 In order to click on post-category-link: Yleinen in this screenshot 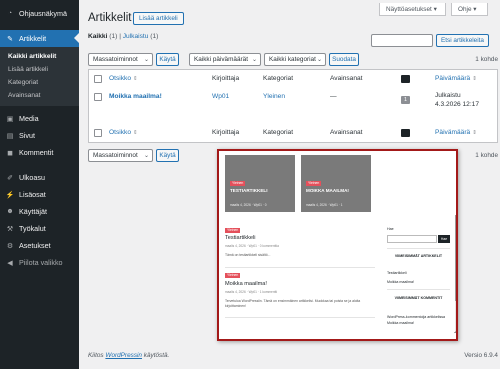, I will do `click(274, 96)`.